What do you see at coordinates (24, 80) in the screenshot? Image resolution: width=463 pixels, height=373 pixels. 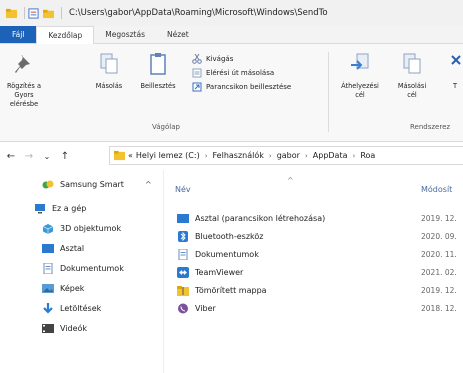 I see `pin-quick-access-button: Rögzítés a Gyors elérésbe` at bounding box center [24, 80].